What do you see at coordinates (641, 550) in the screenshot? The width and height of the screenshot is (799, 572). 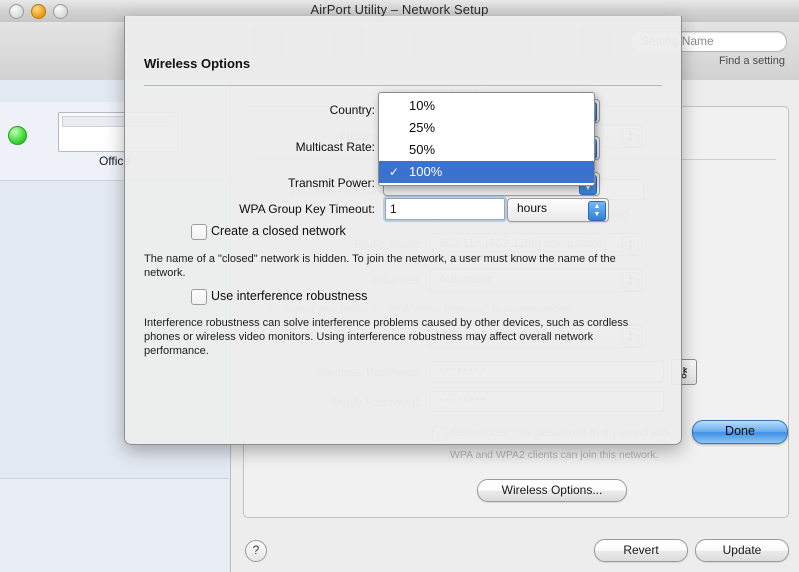 I see `revert-button: Revert` at bounding box center [641, 550].